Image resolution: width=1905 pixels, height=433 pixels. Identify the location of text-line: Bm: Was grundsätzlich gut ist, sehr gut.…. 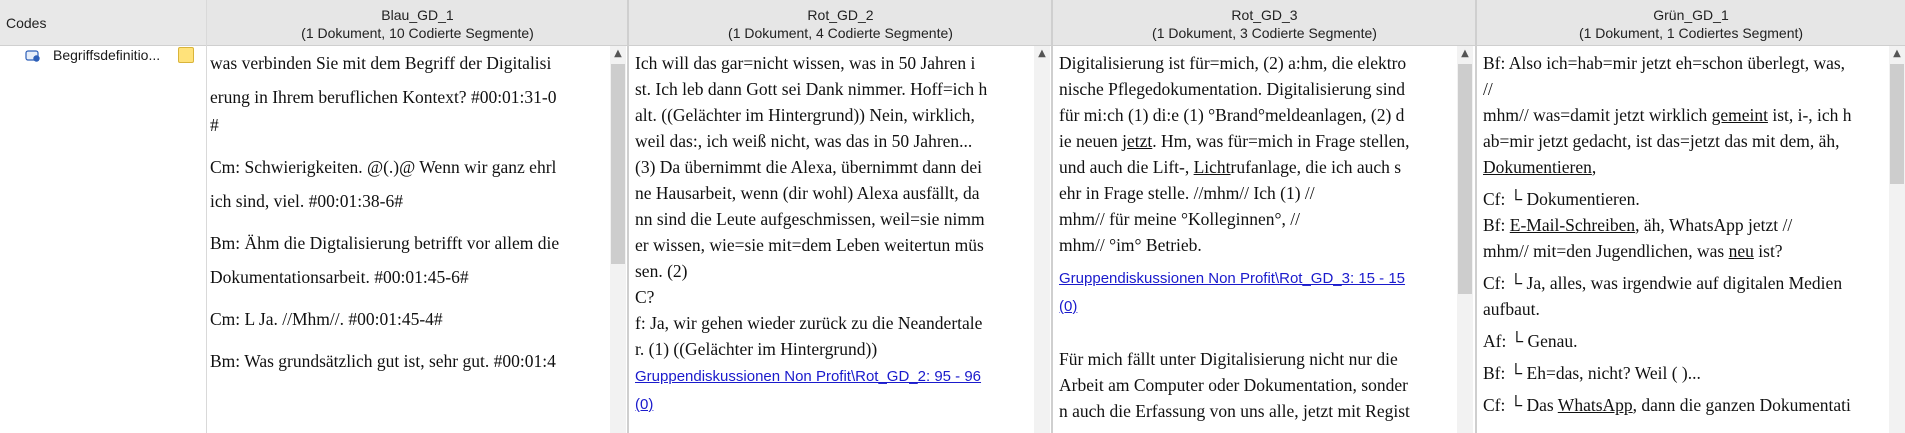
(383, 361).